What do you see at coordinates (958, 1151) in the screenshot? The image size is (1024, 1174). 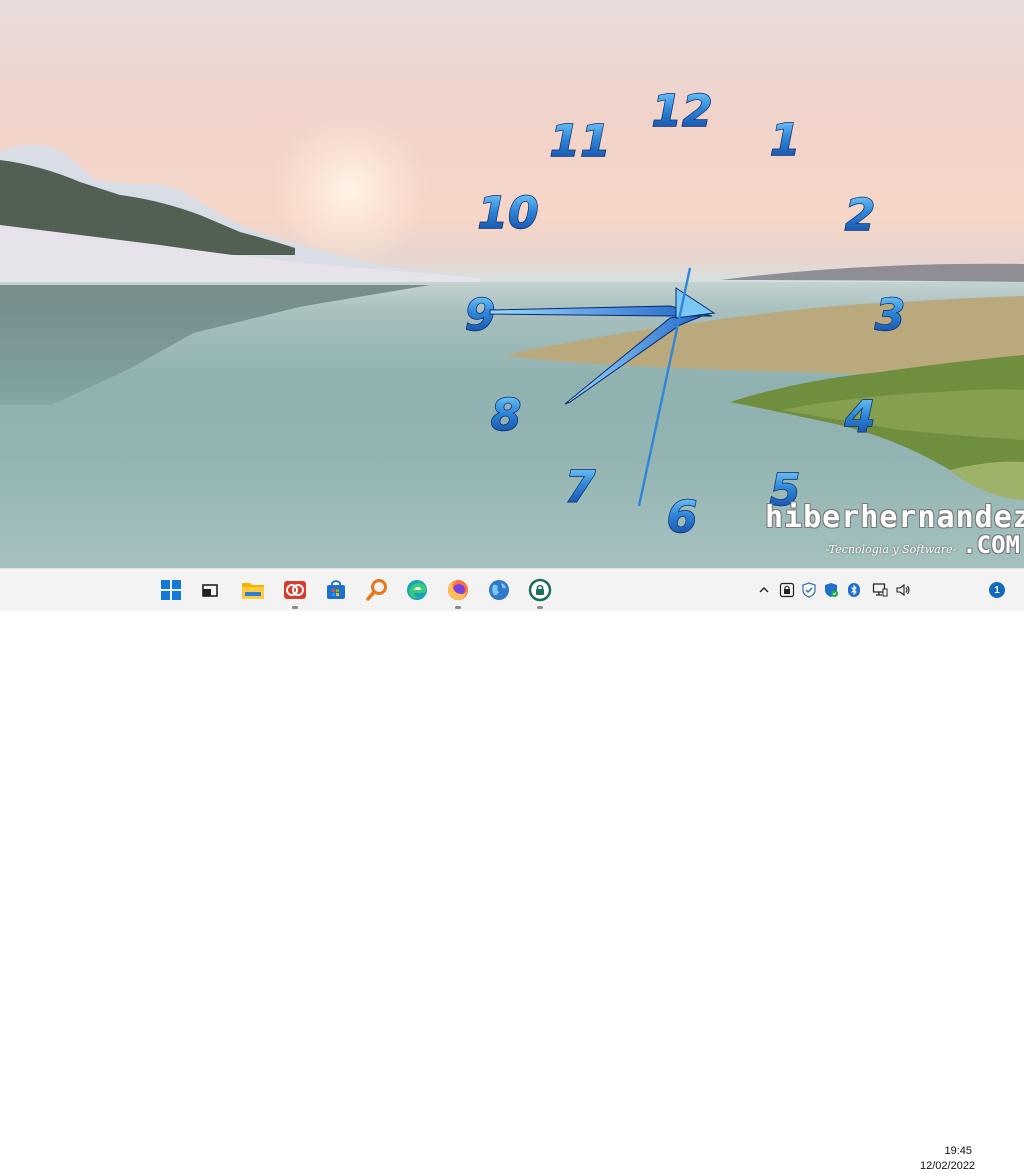 I see `taskbar-time: 19:45` at bounding box center [958, 1151].